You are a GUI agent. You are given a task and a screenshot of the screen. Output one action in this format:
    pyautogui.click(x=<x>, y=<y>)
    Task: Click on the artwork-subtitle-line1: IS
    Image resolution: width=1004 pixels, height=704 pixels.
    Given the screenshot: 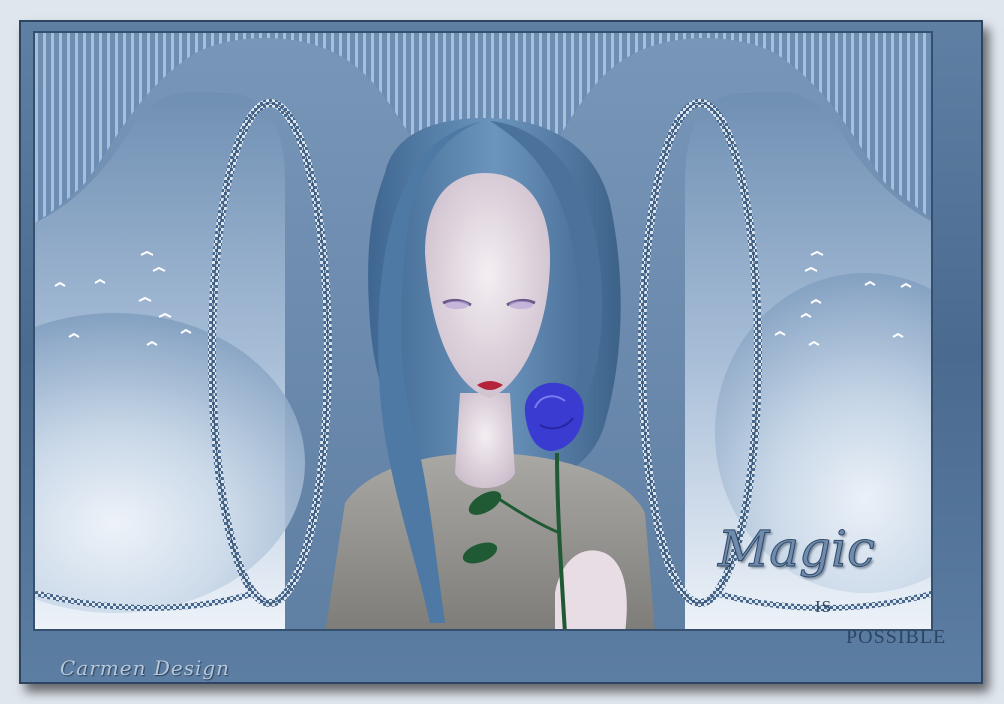 What is the action you would take?
    pyautogui.click(x=824, y=606)
    